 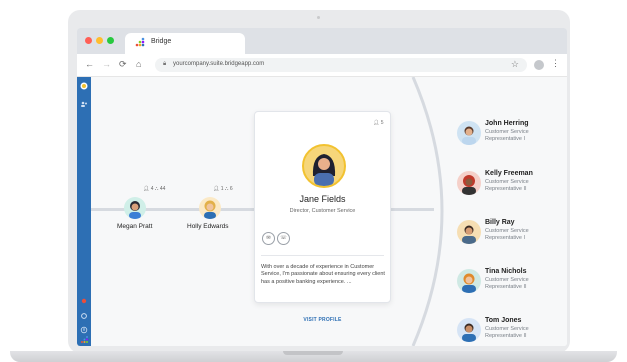 I want to click on avatar-holly-edwards, so click(x=210, y=208).